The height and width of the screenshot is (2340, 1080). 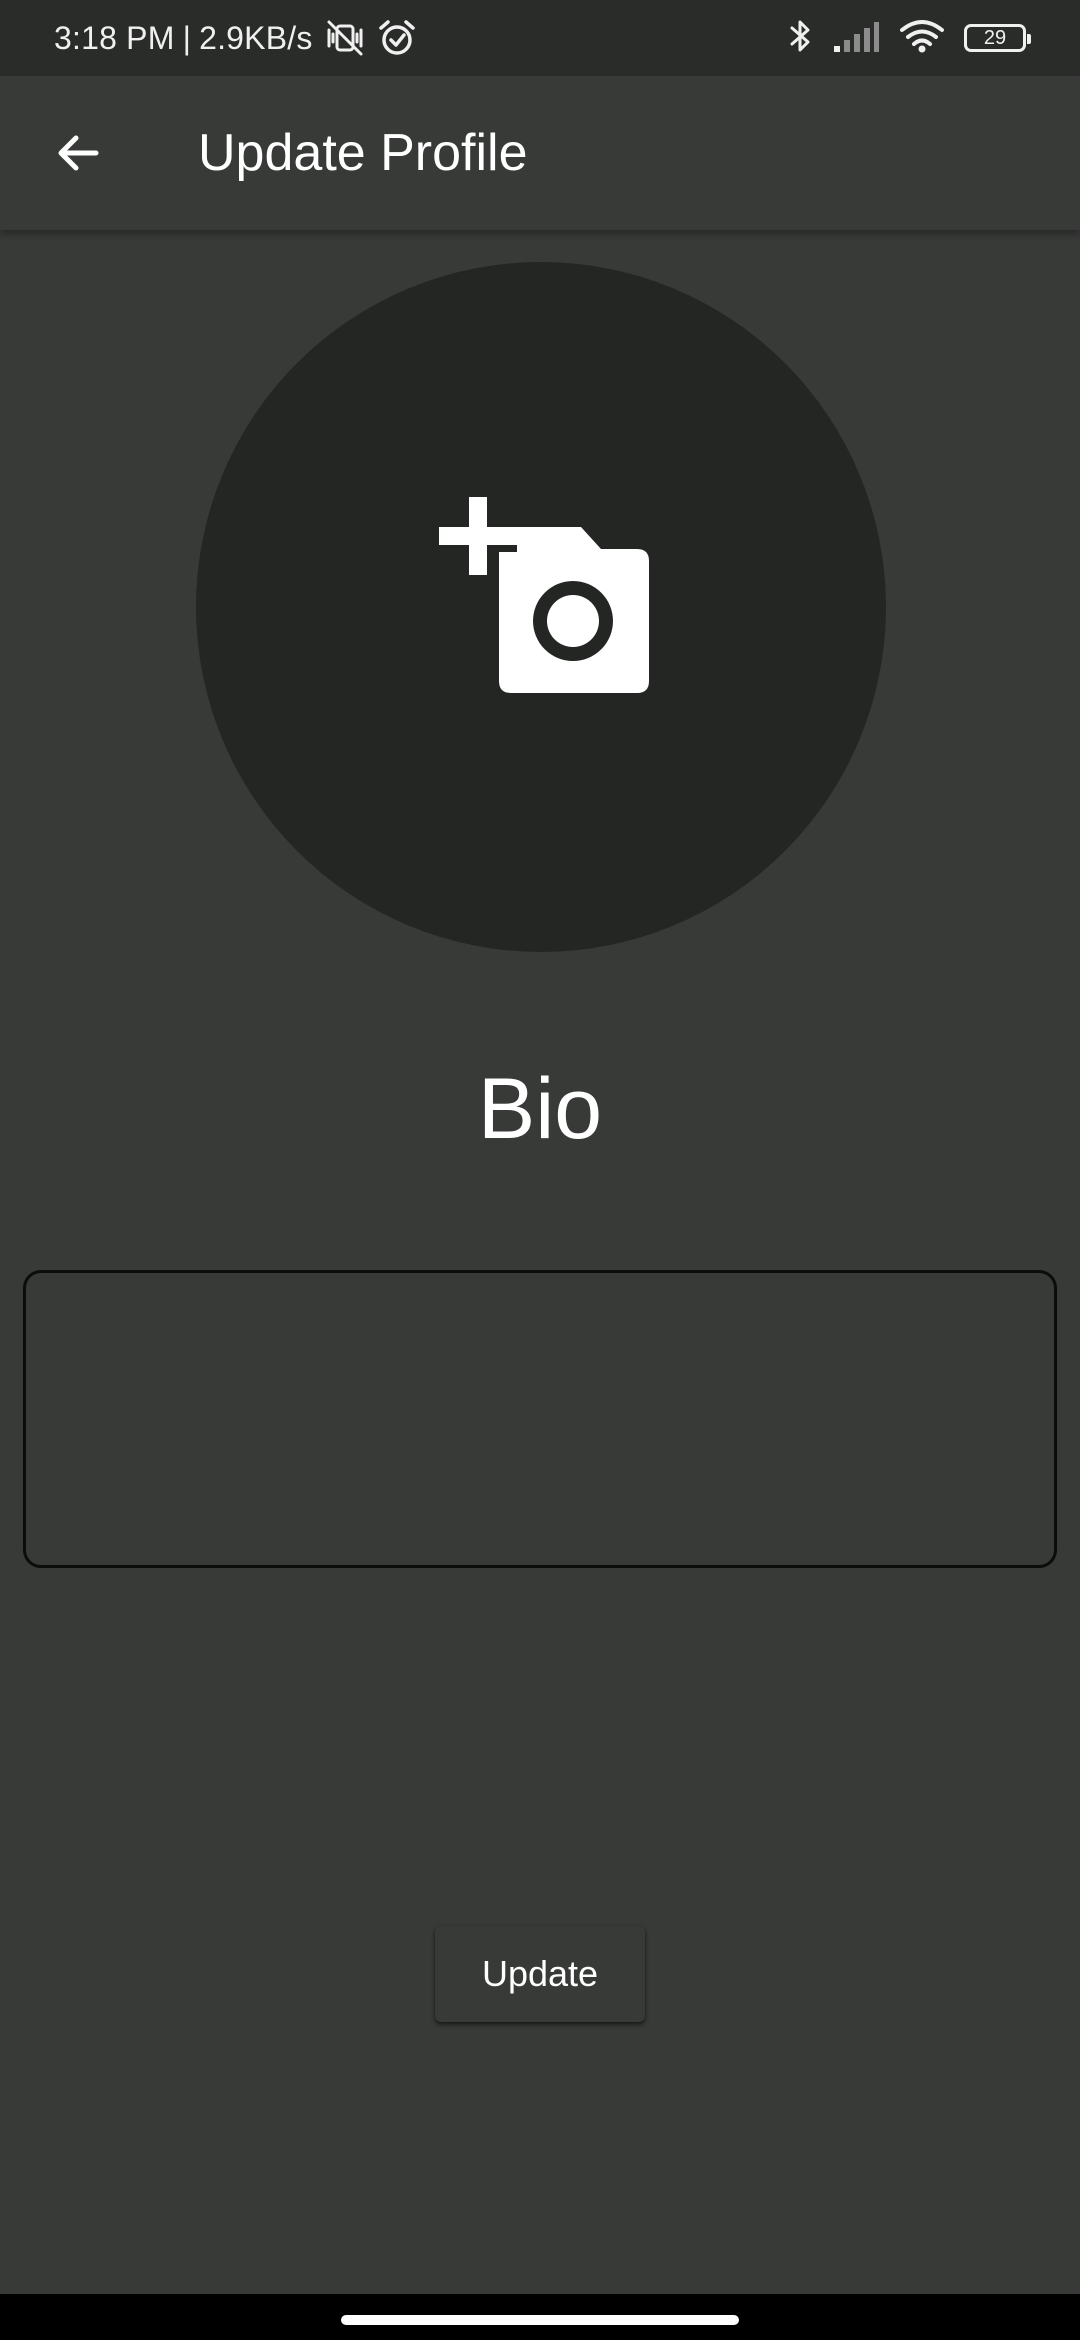 I want to click on status-left: 3:18 PM | 2.9KB/s, so click(x=235, y=38).